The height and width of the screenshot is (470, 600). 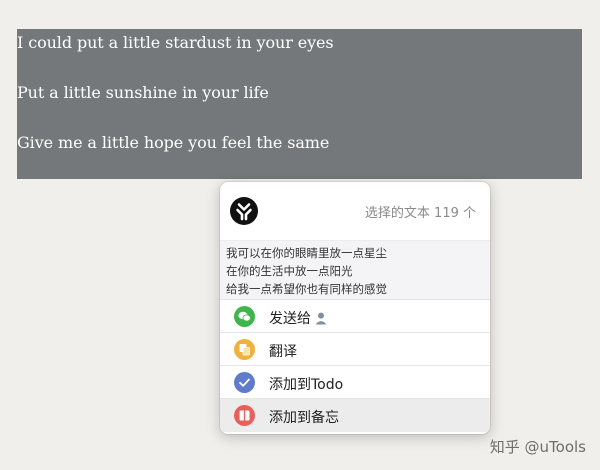 I want to click on user-avatar-icon, so click(x=321, y=320).